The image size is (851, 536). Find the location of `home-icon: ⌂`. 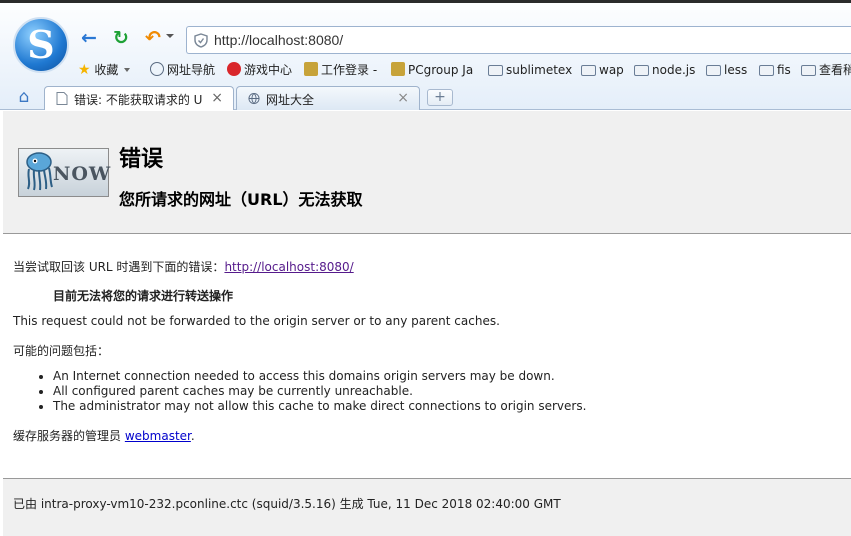

home-icon: ⌂ is located at coordinates (24, 97).